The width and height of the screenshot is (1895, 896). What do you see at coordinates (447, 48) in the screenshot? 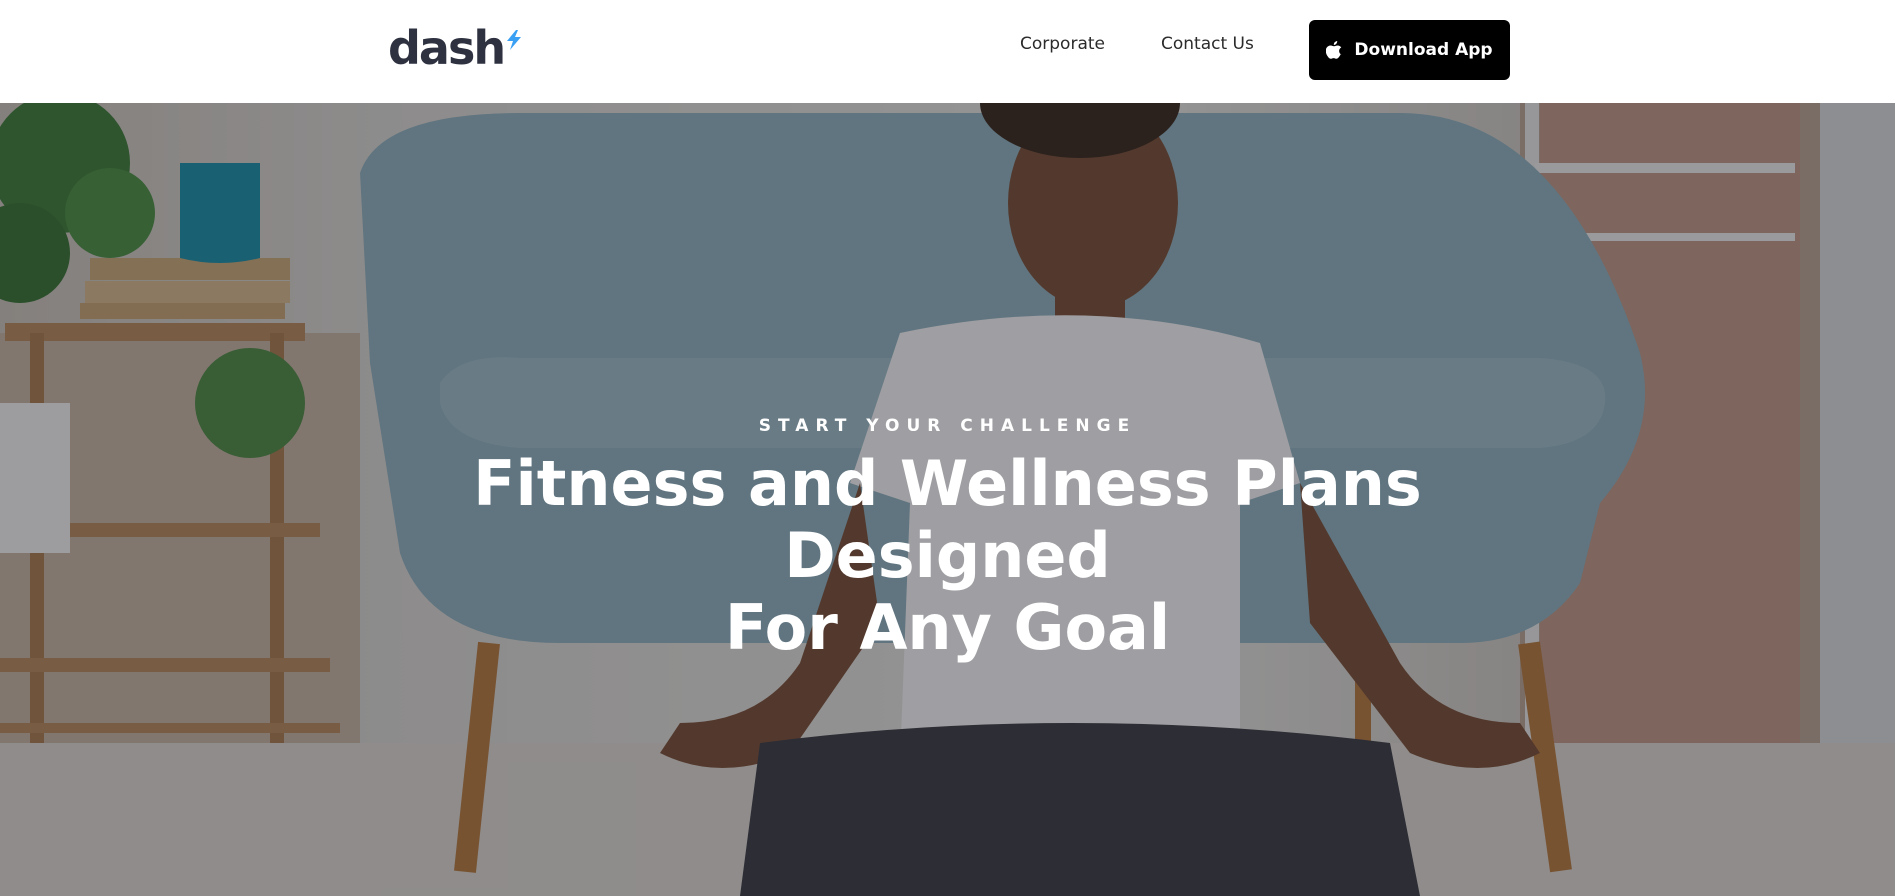
I see `logo-text: dash` at bounding box center [447, 48].